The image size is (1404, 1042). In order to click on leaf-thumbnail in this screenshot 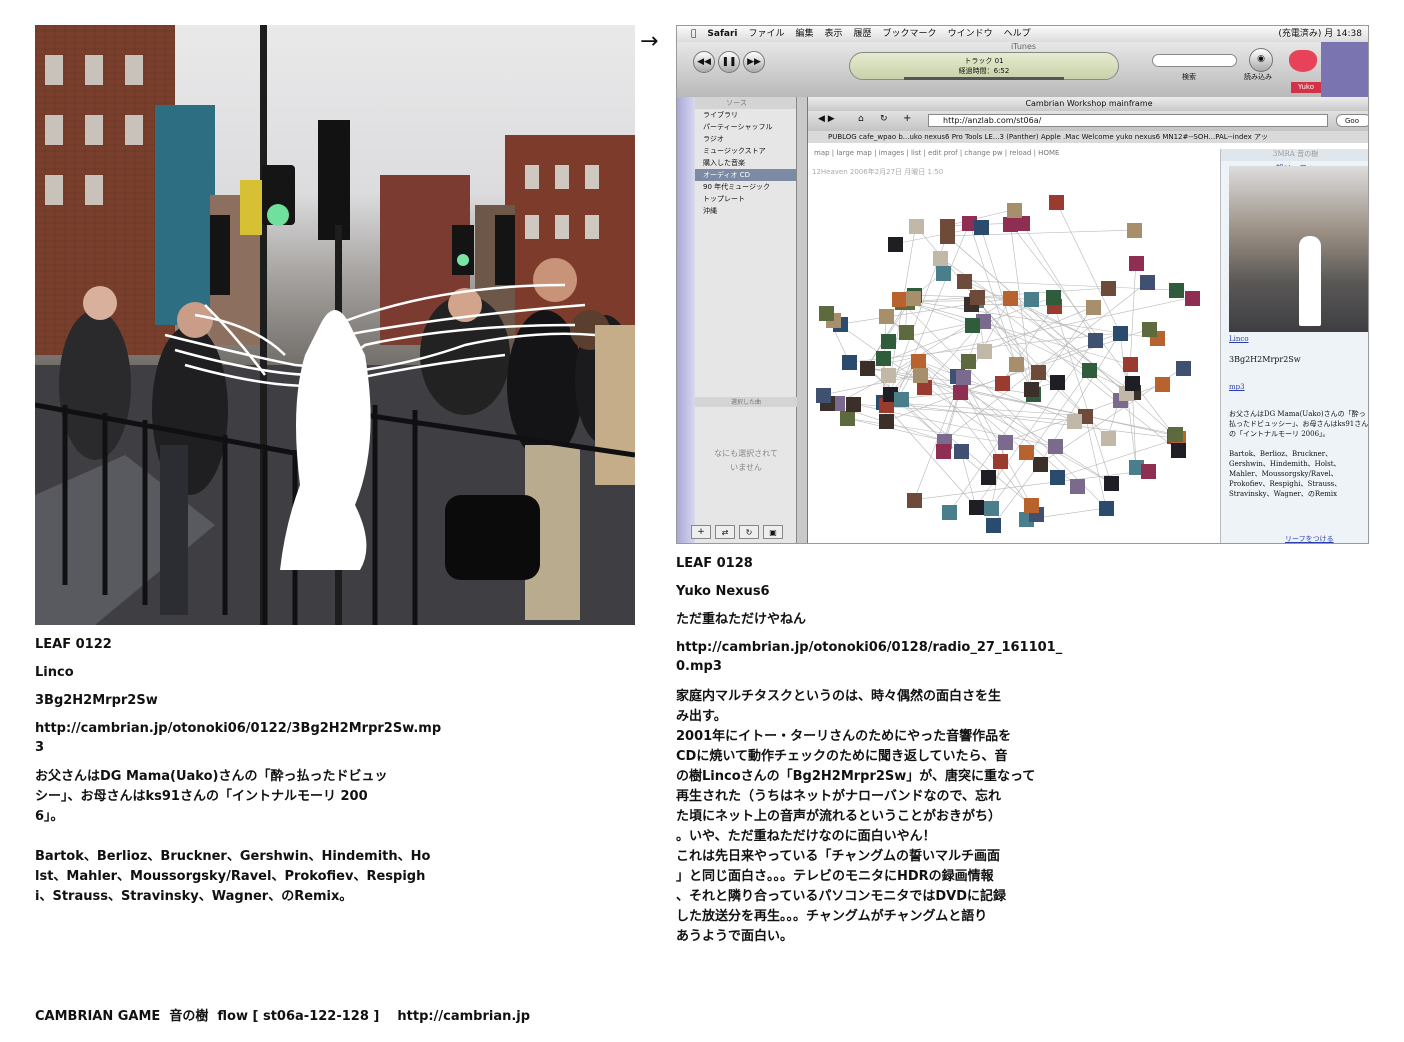, I will do `click(1298, 249)`.